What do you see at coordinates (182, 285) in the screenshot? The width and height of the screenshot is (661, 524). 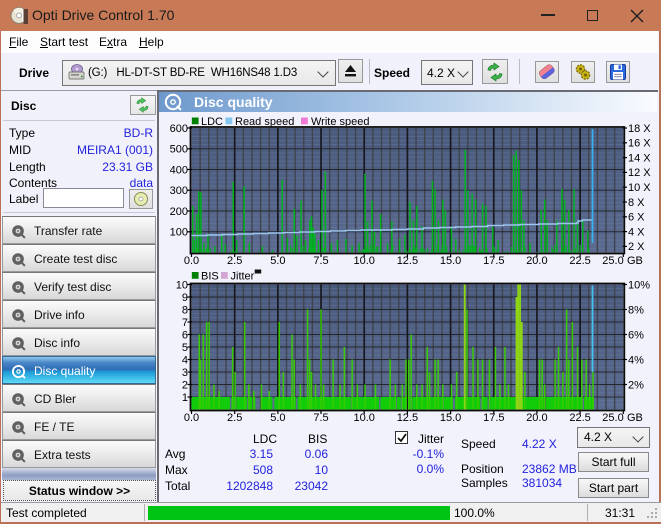 I see `svg-text: 10` at bounding box center [182, 285].